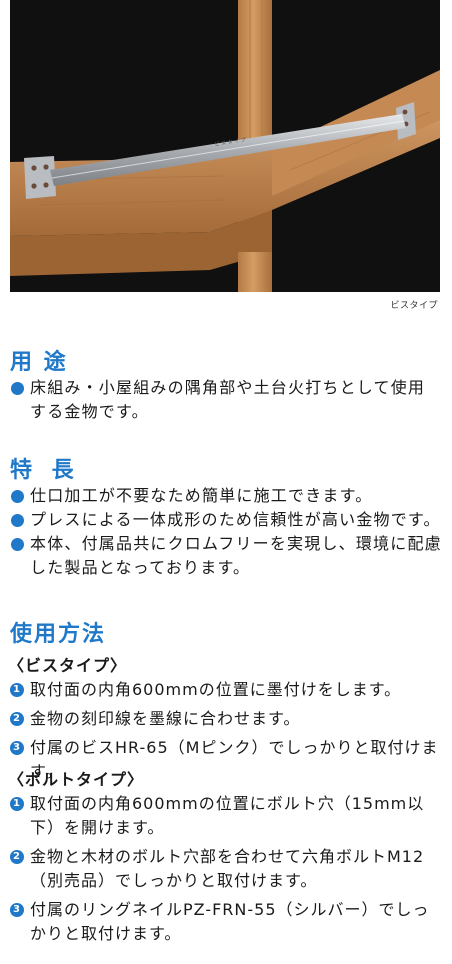 The height and width of the screenshot is (964, 452). I want to click on usage-list: 床組み・小屋組みの隅角部や土台火打ちとして使用する金物です。, so click(226, 400).